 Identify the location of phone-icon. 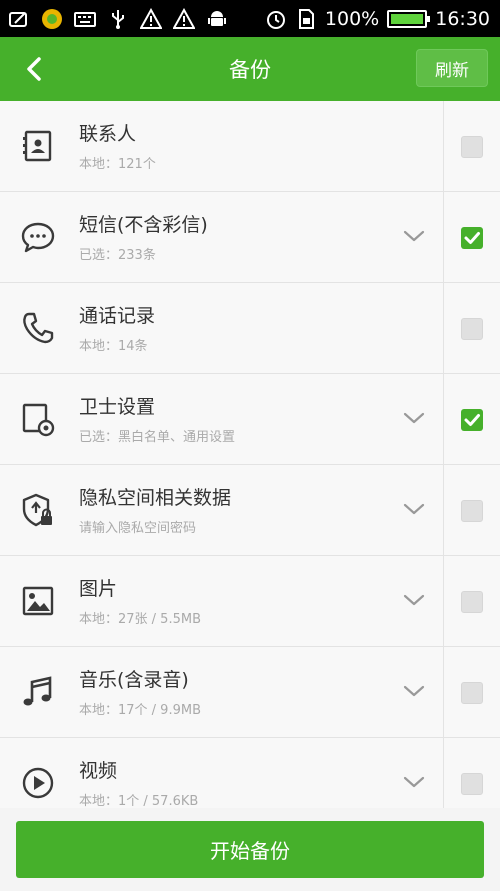
(38, 328).